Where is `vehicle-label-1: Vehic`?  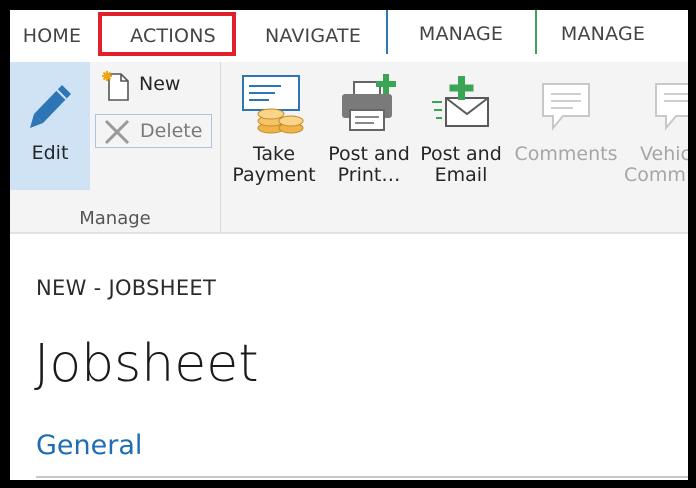
vehicle-label-1: Vehic is located at coordinates (664, 154).